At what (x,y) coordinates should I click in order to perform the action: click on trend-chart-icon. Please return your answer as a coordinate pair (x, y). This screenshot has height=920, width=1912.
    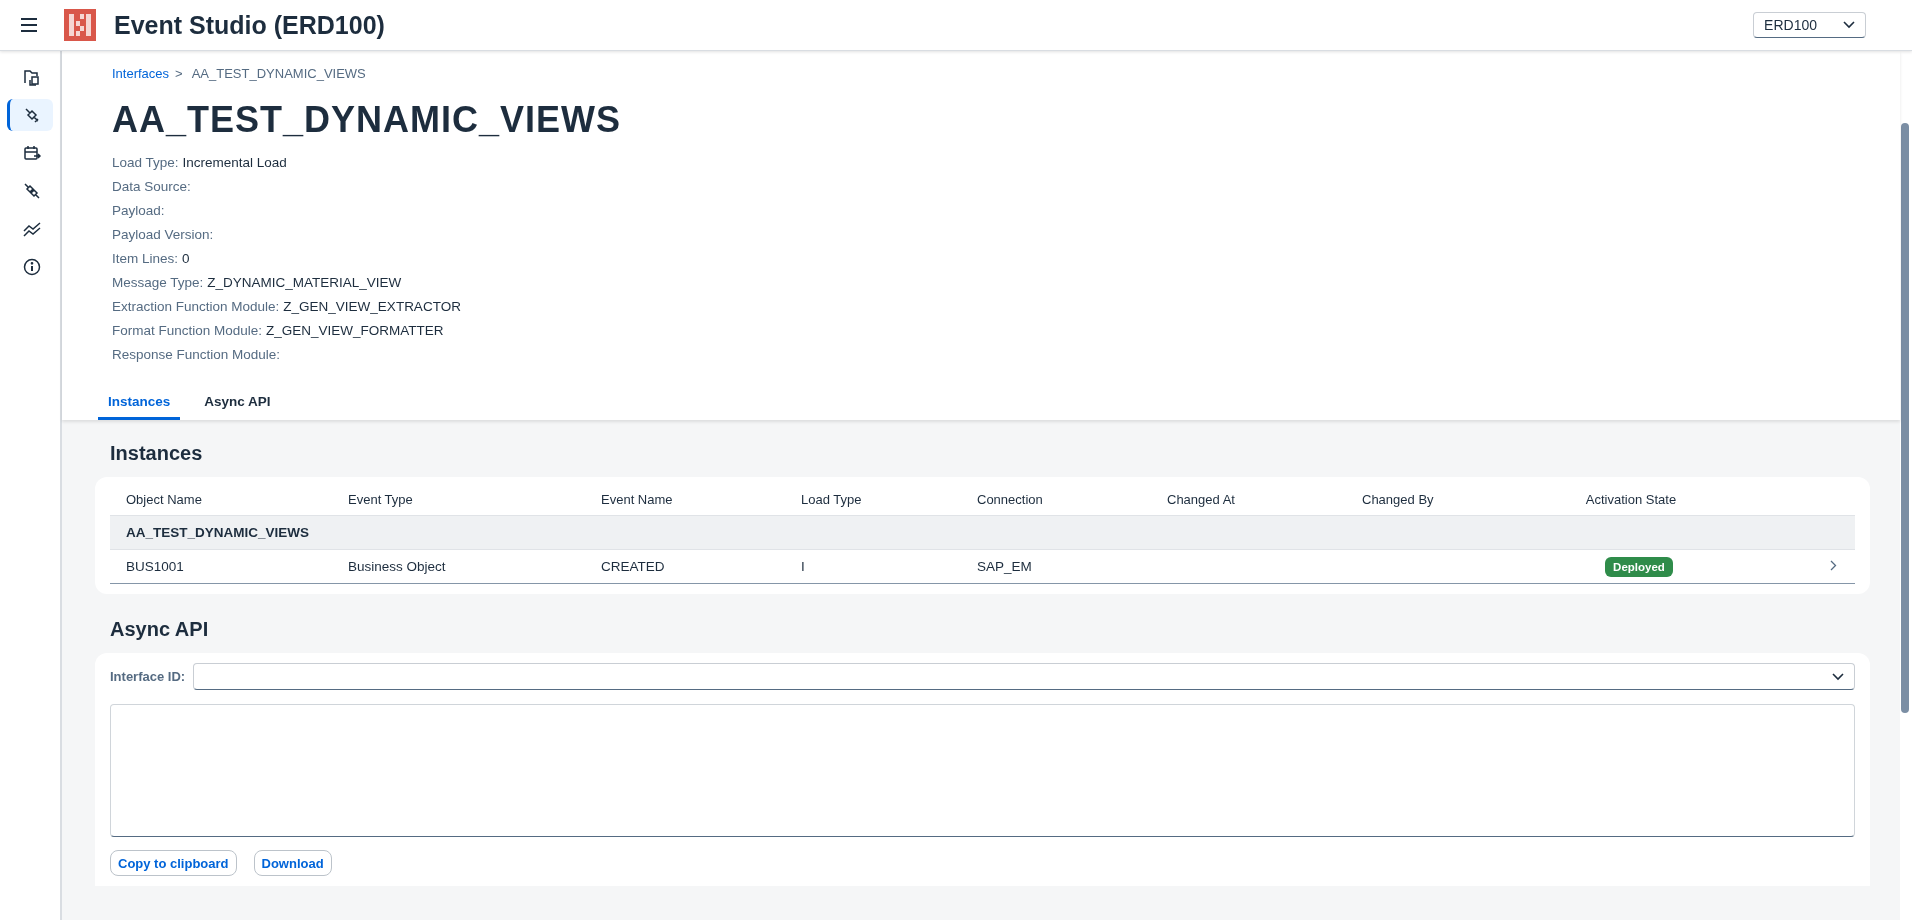
    Looking at the image, I should click on (31, 229).